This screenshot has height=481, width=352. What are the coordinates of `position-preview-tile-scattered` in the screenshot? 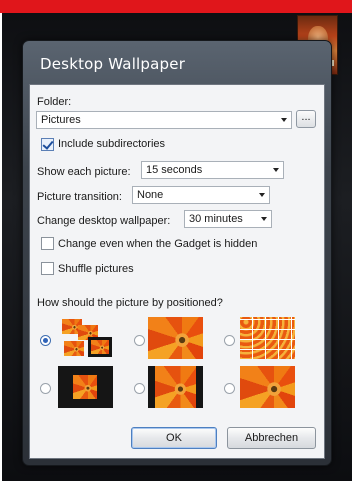 It's located at (85, 338).